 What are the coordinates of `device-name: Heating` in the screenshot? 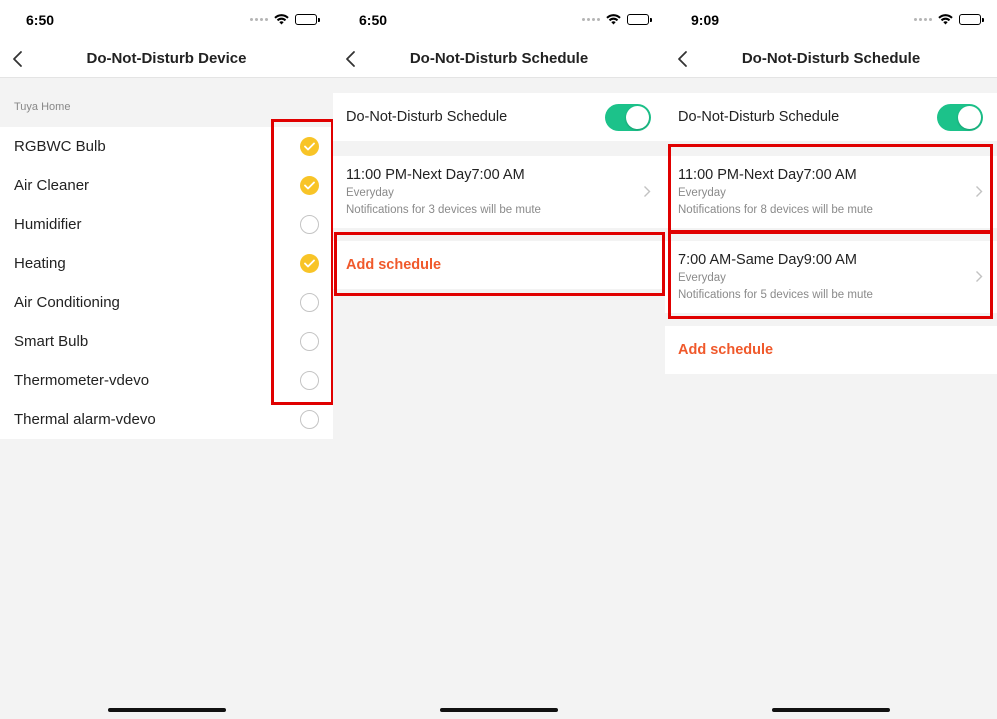 It's located at (40, 263).